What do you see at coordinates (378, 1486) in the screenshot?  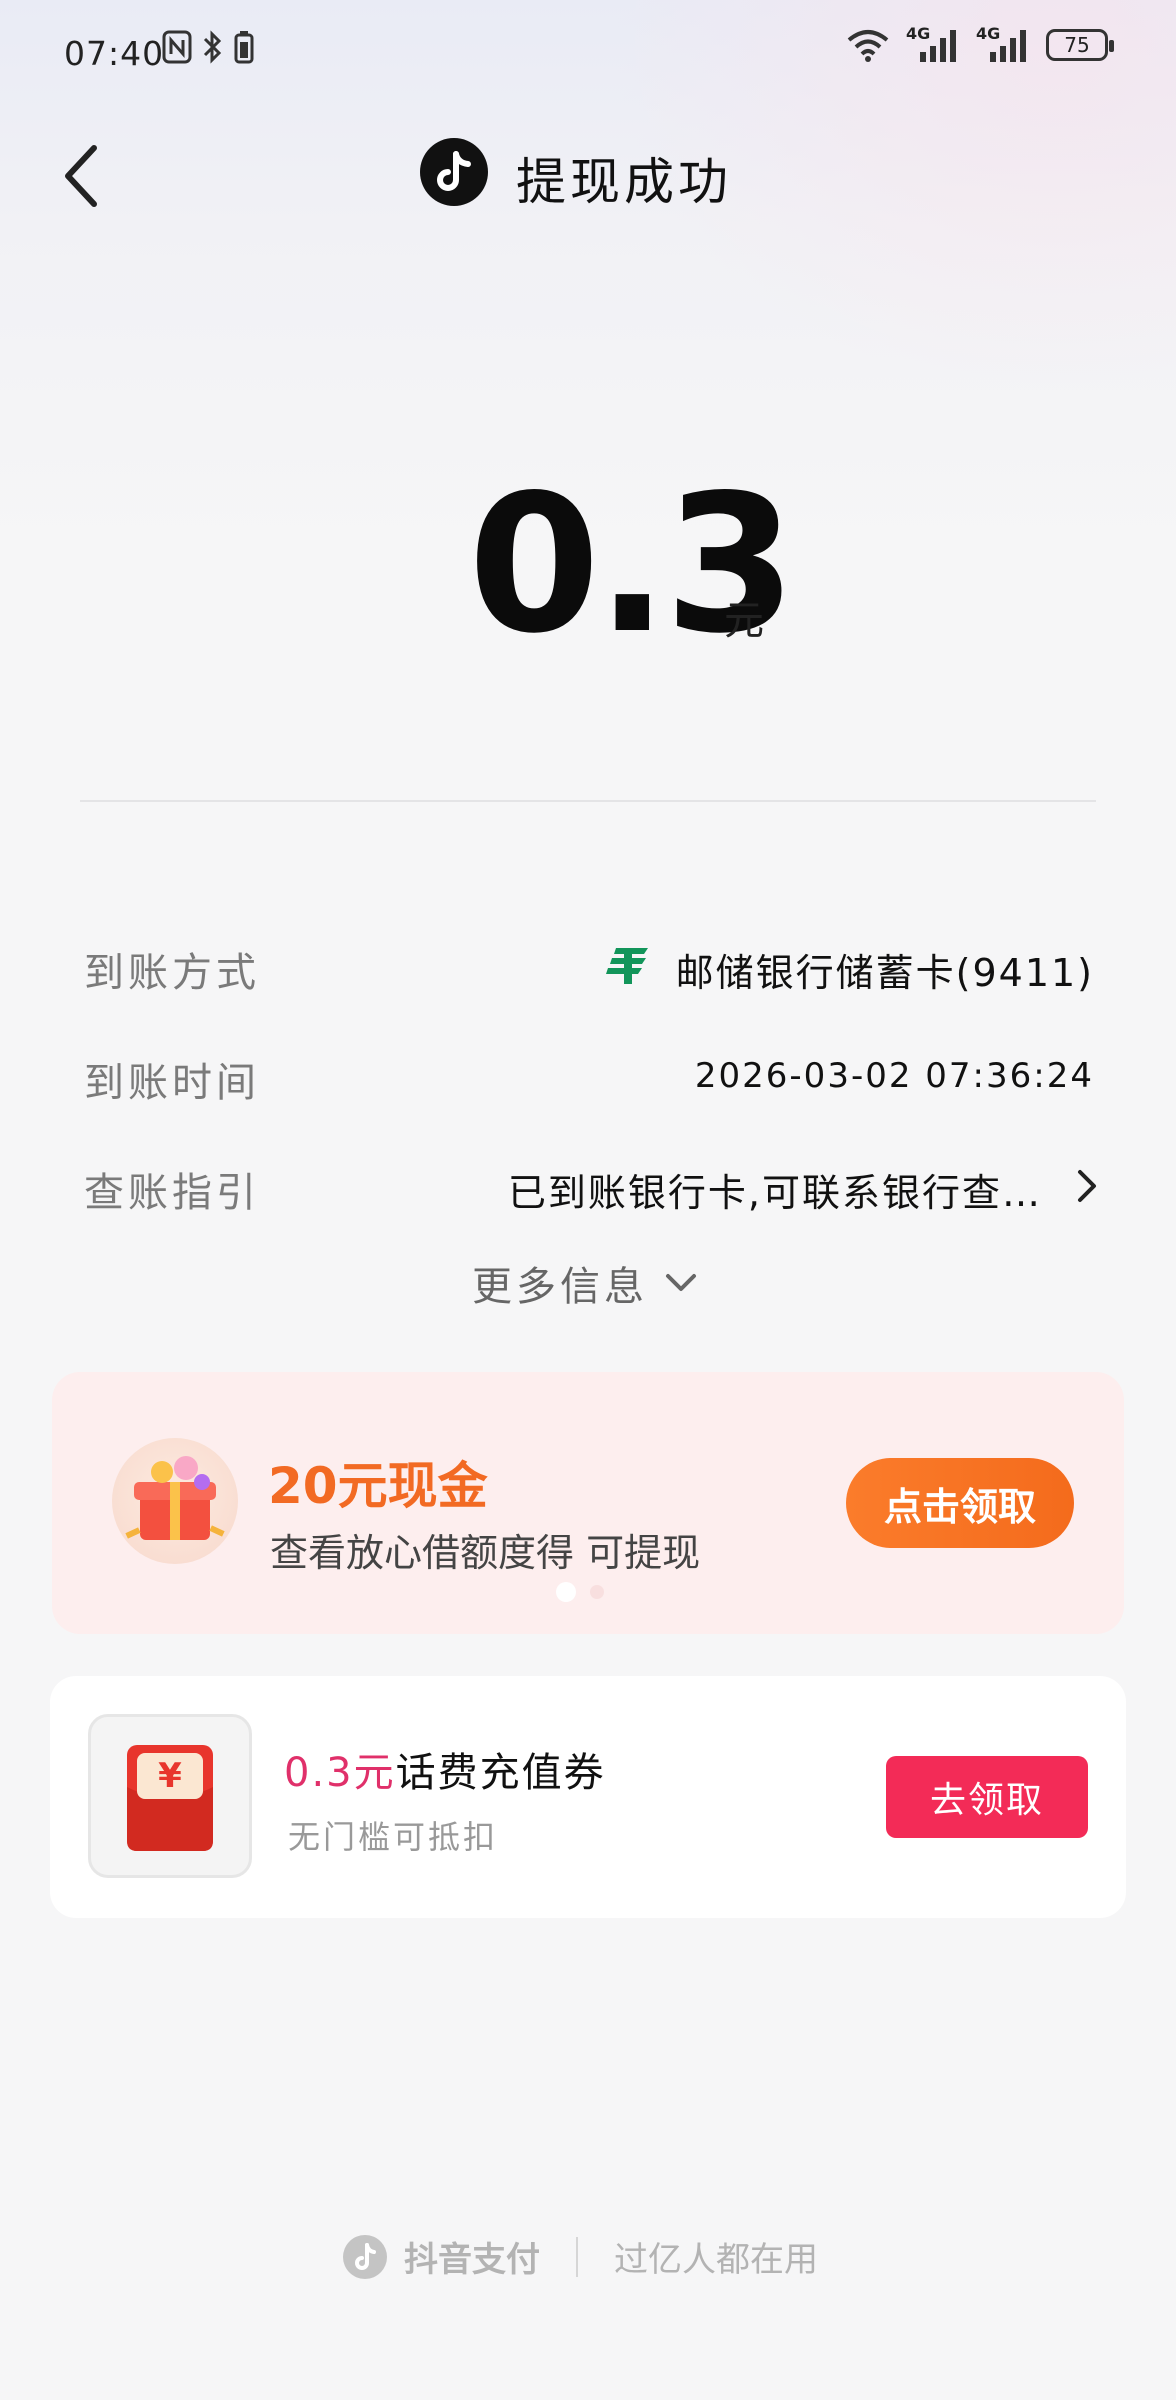 I see `promo-title: 20元现金` at bounding box center [378, 1486].